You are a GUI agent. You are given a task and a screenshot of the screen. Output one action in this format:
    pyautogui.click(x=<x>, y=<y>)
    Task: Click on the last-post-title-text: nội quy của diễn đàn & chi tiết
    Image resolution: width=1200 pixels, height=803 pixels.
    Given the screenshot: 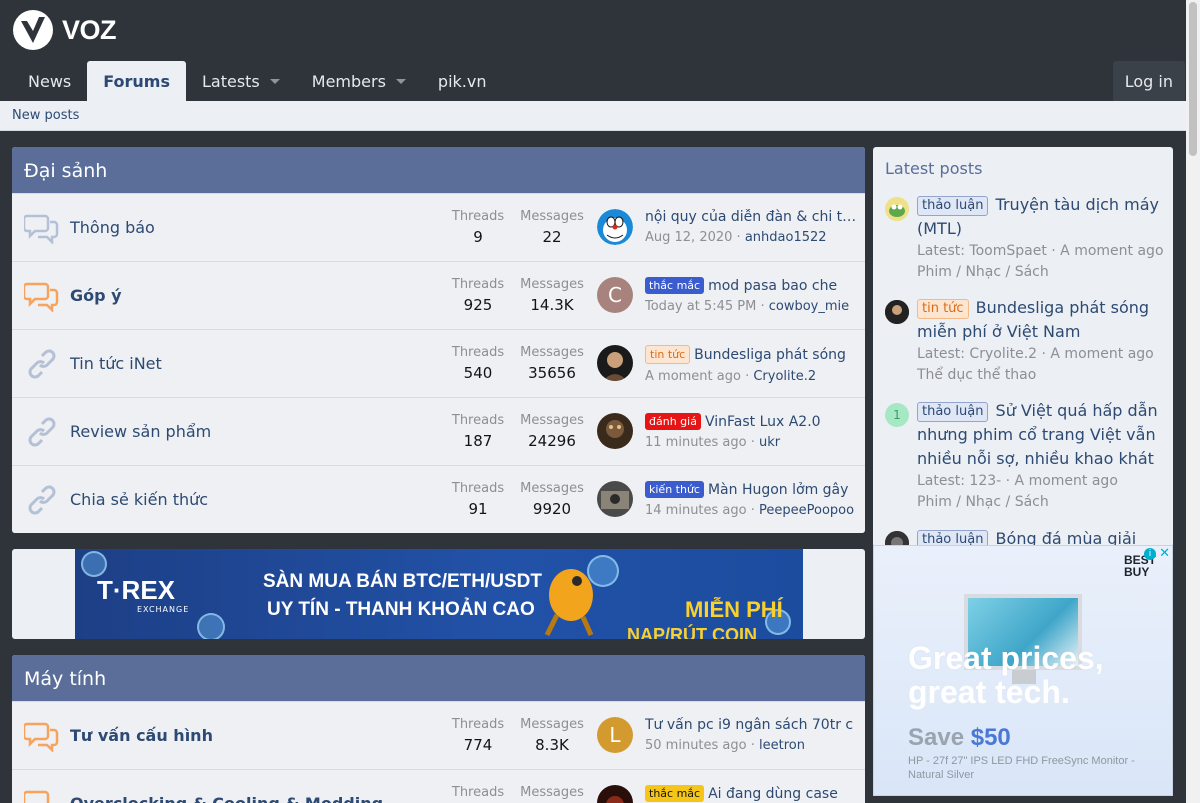 What is the action you would take?
    pyautogui.click(x=751, y=217)
    